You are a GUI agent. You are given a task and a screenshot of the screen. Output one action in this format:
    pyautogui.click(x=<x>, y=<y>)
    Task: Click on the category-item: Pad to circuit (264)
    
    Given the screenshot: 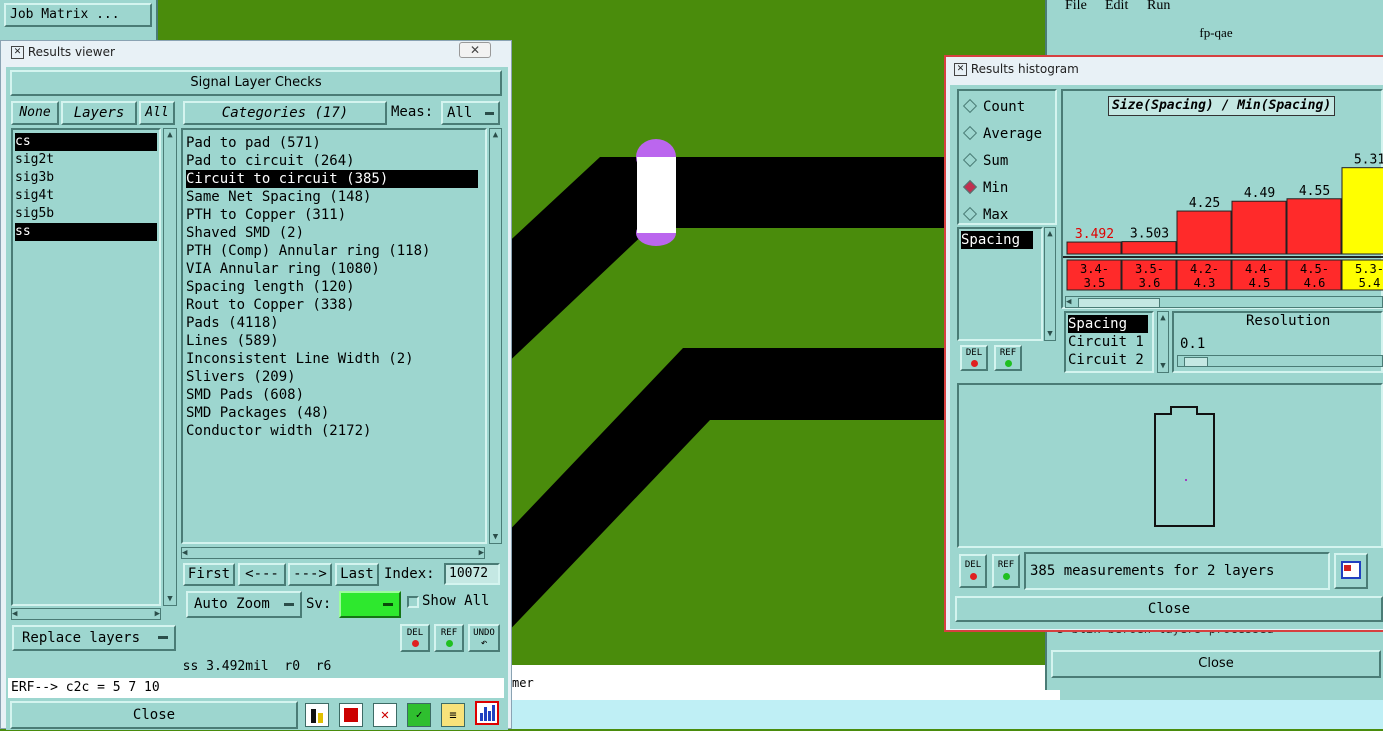 What is the action you would take?
    pyautogui.click(x=334, y=161)
    